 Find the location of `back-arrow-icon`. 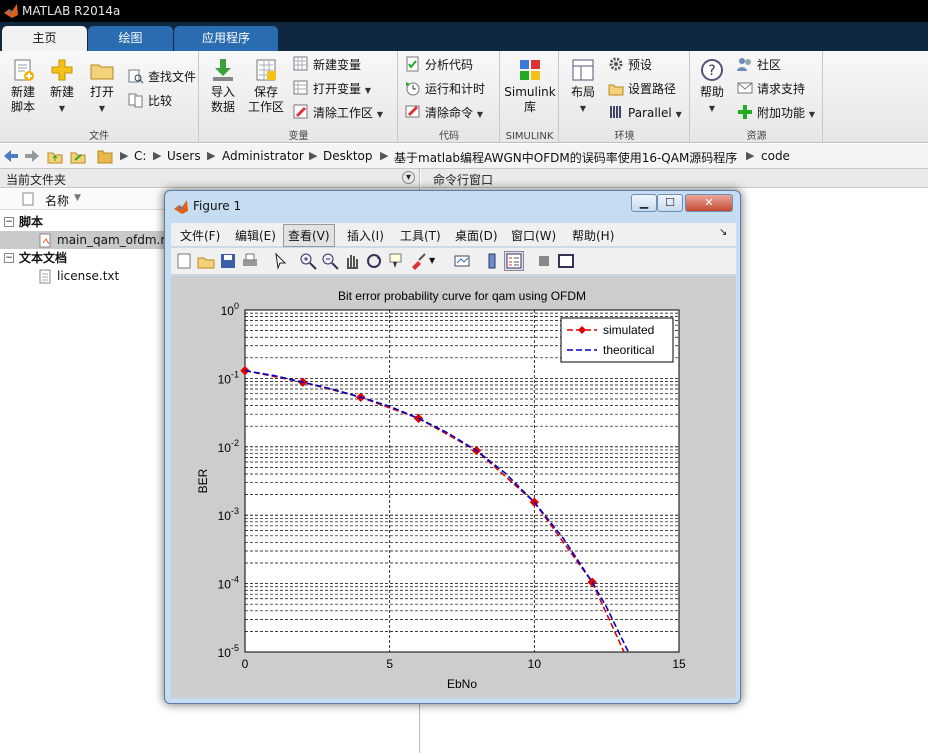

back-arrow-icon is located at coordinates (11, 156).